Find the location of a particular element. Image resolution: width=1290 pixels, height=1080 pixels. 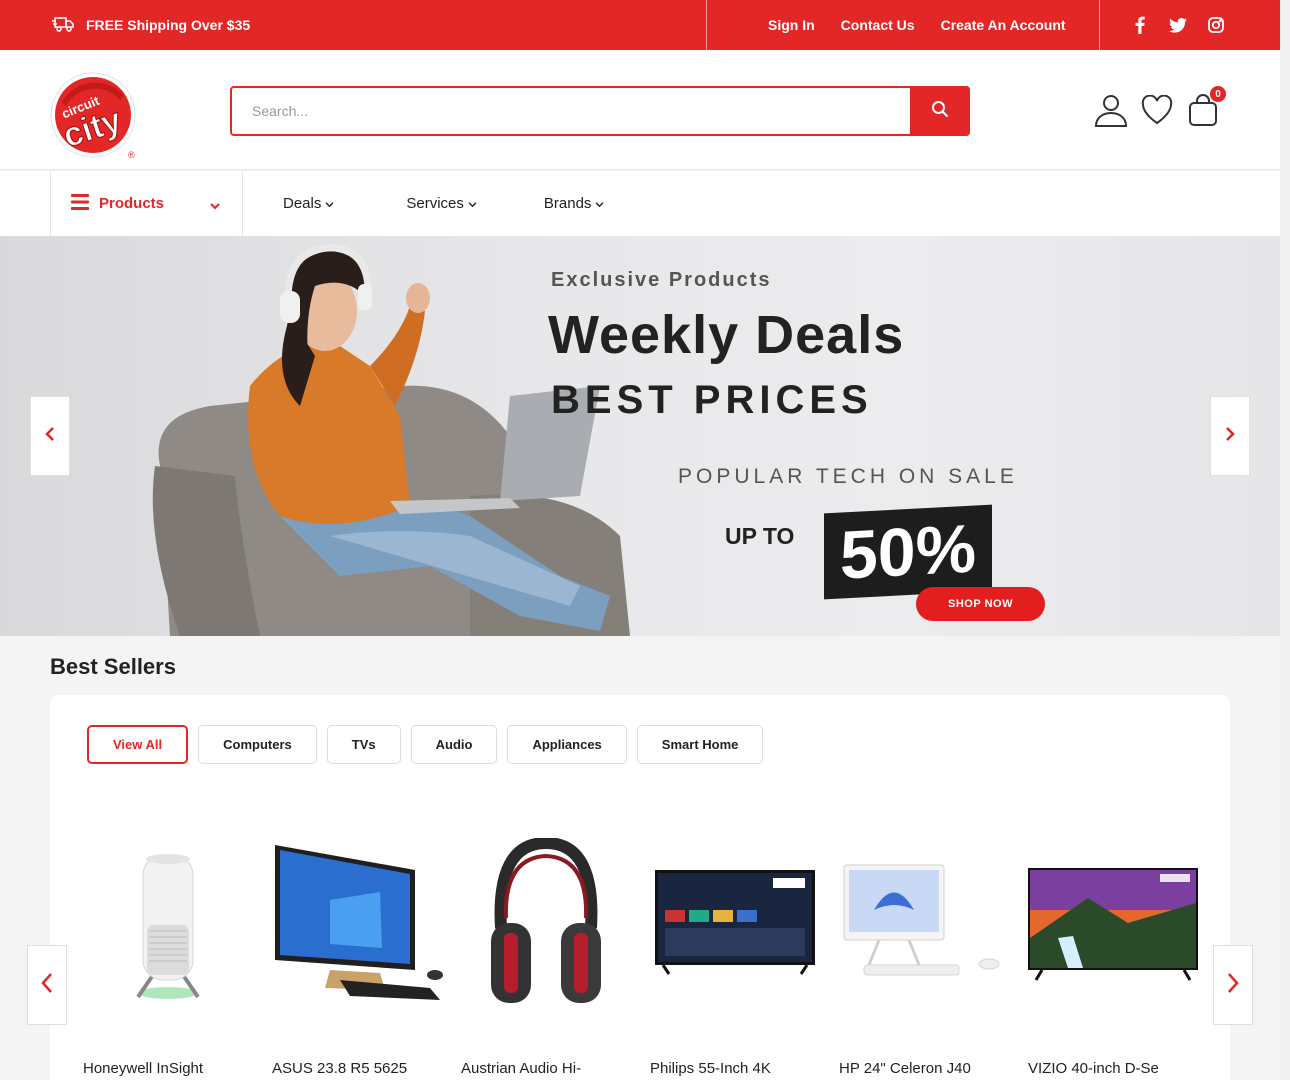

product-card: ASUS 23.8 R5 5625 is located at coordinates (357, 955).